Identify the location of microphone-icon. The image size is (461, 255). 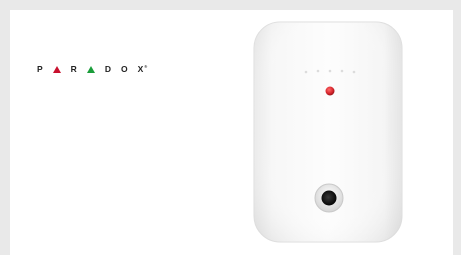
(329, 198).